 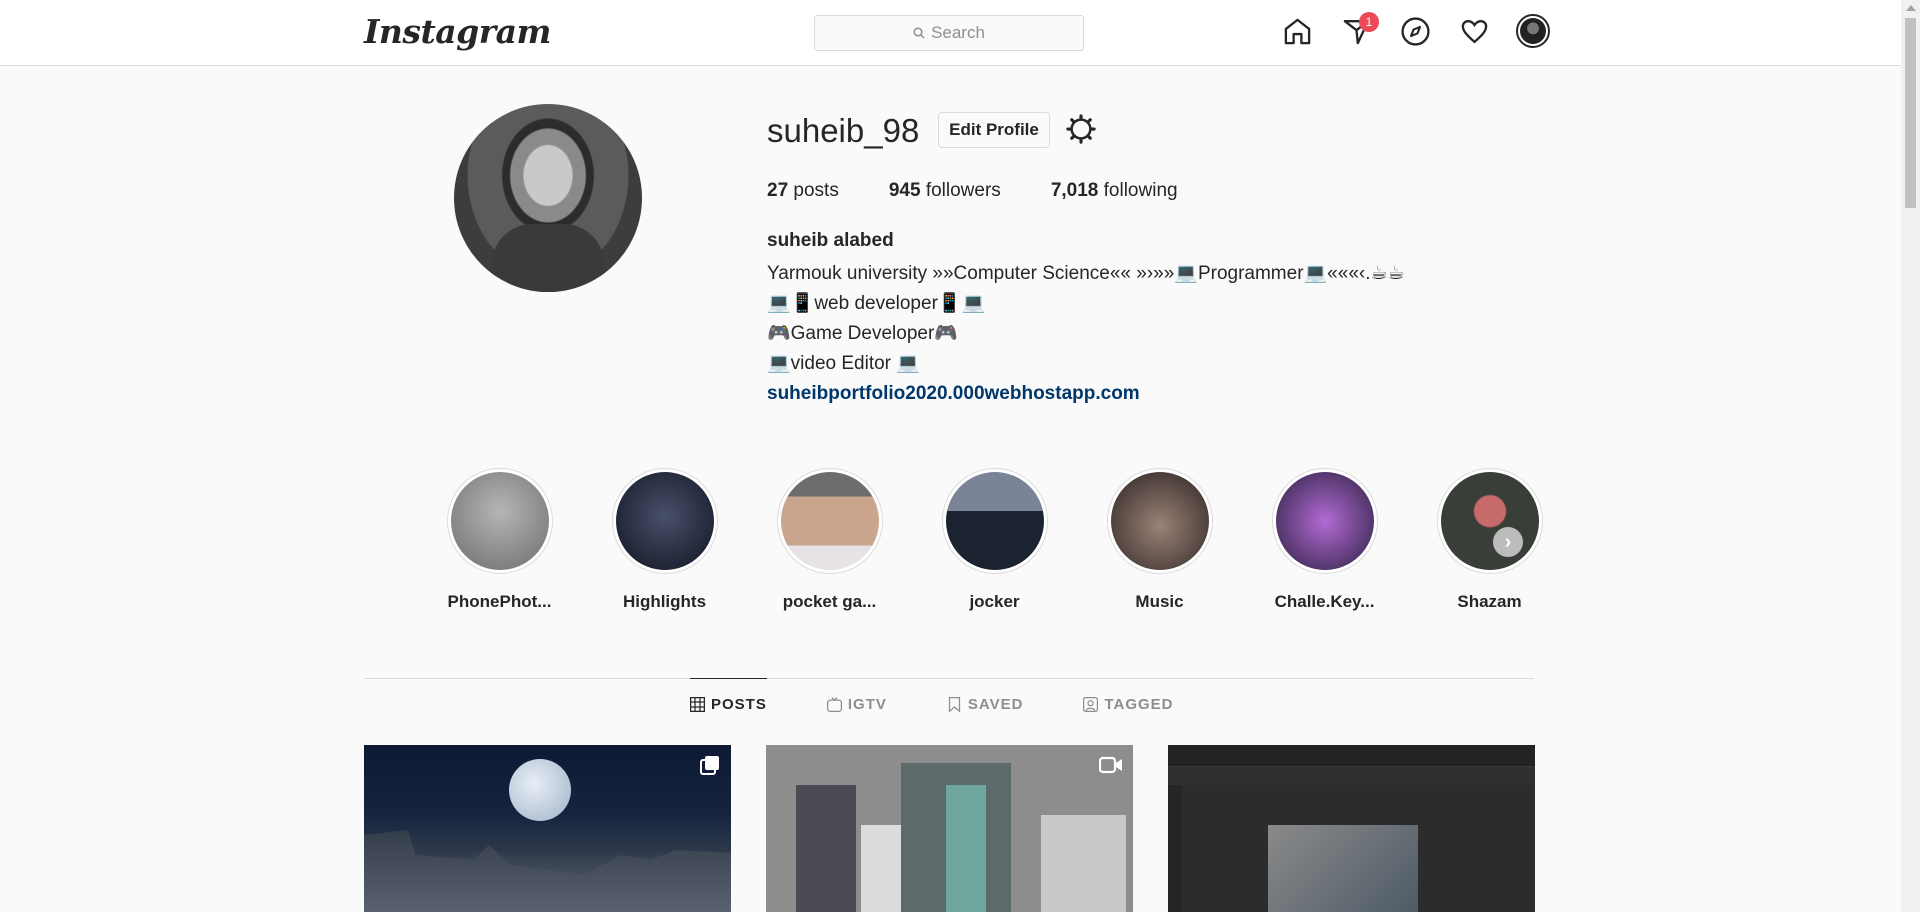 I want to click on search-input: Search, so click(x=949, y=33).